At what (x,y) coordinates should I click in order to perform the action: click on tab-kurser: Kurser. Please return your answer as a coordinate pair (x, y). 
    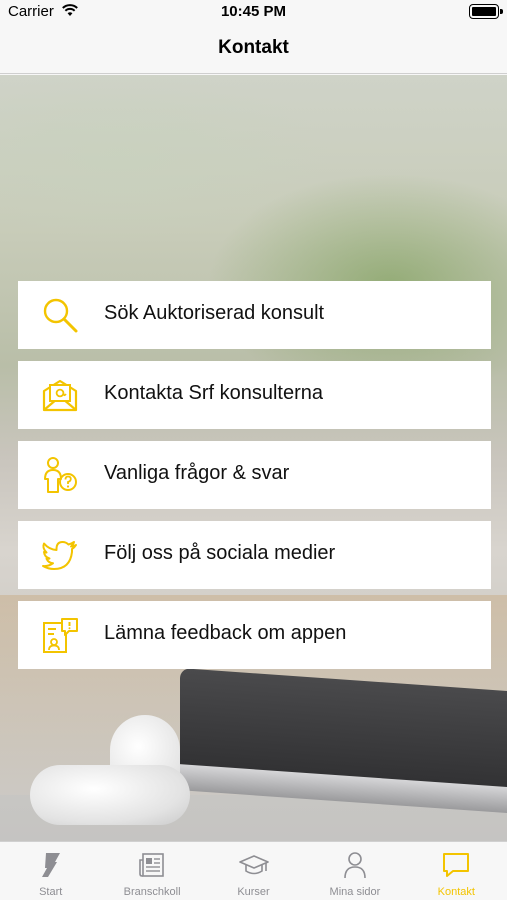
    Looking at the image, I should click on (253, 871).